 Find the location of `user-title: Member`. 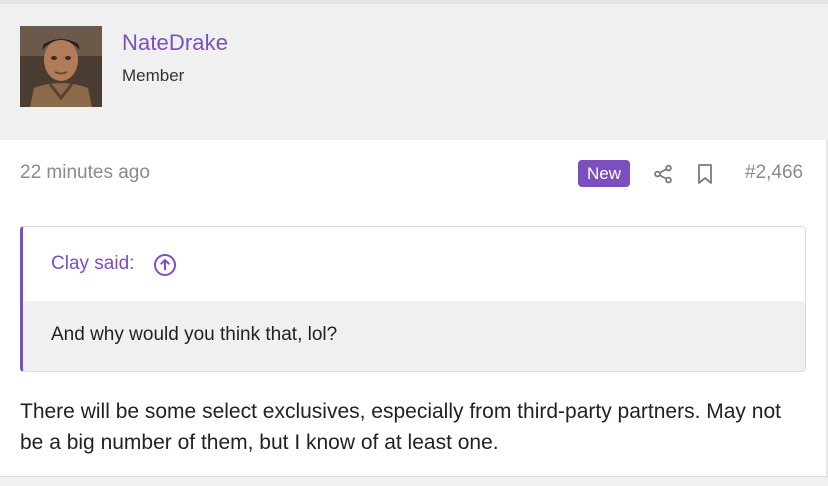

user-title: Member is located at coordinates (153, 75).